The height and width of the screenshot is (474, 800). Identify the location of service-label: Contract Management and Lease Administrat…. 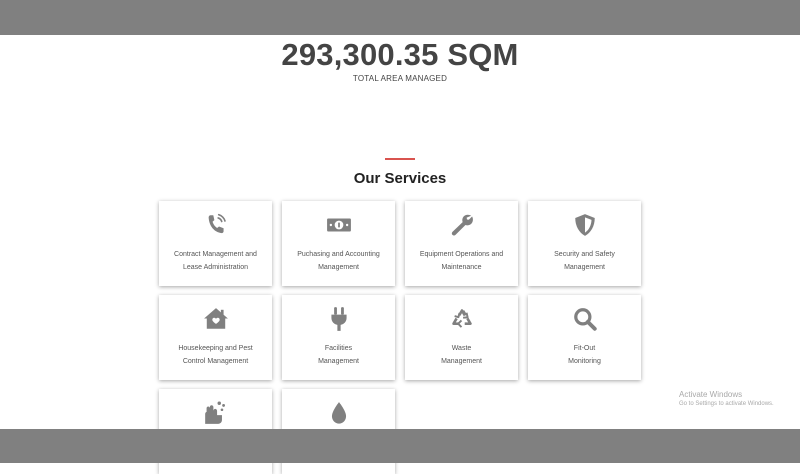
(215, 261).